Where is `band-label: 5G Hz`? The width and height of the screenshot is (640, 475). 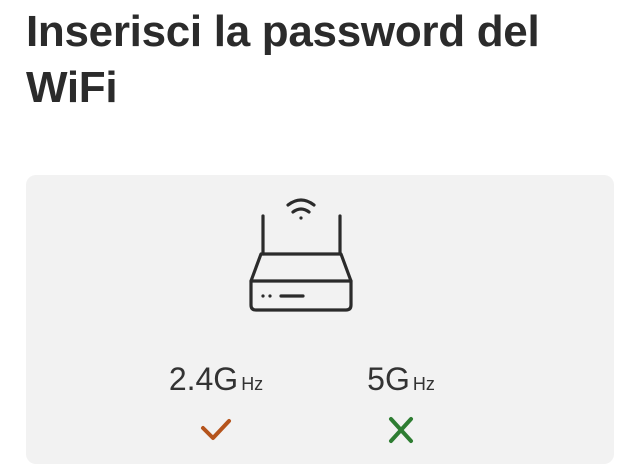
band-label: 5G Hz is located at coordinates (401, 382).